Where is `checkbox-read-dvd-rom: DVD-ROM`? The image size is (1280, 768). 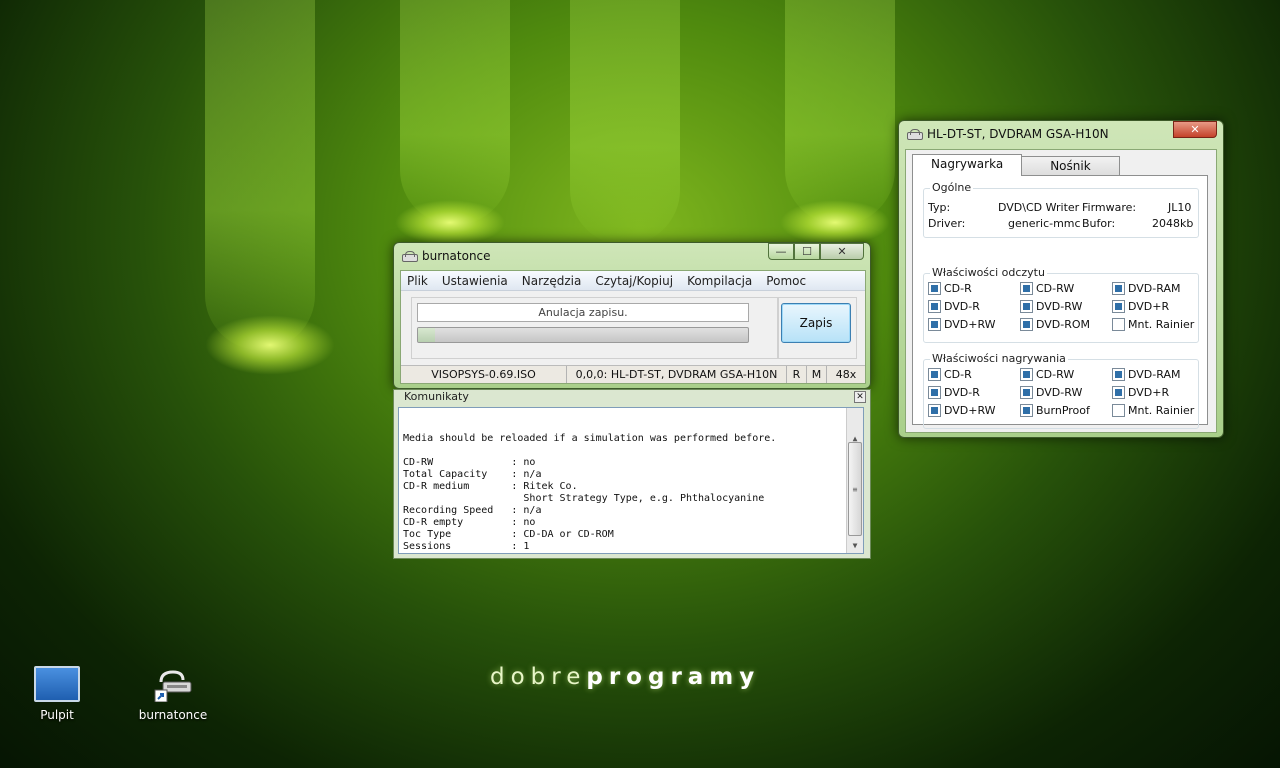
checkbox-read-dvd-rom: DVD-ROM is located at coordinates (1055, 324).